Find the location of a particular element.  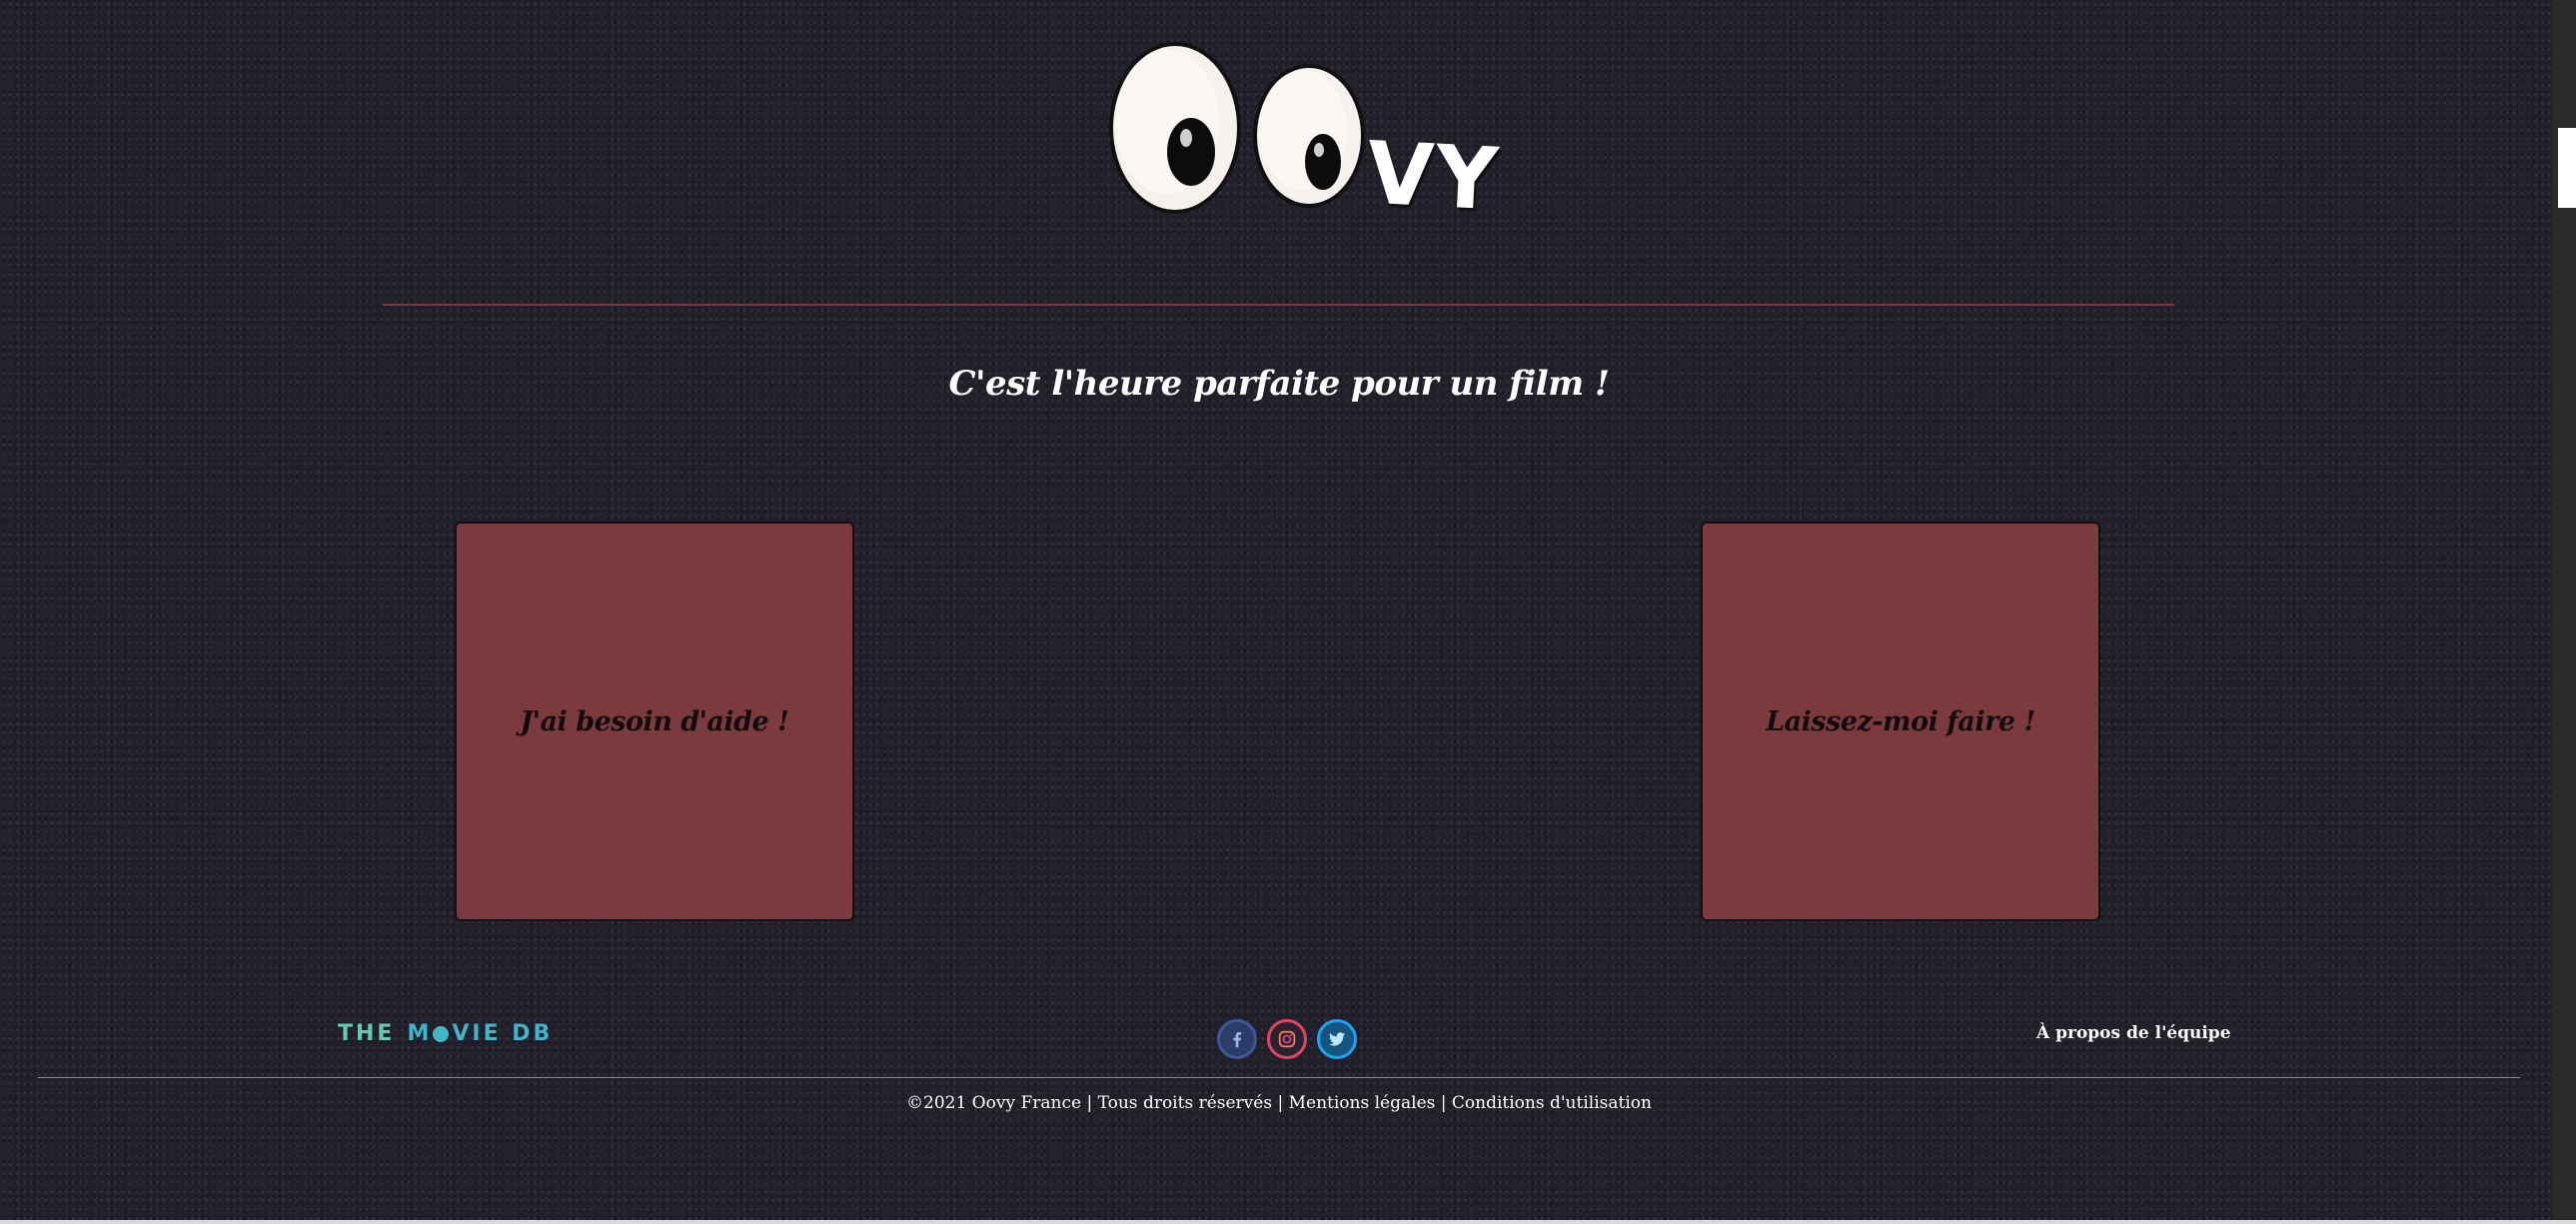

help-me-card: J'ai besoin d'aide ! is located at coordinates (654, 721).